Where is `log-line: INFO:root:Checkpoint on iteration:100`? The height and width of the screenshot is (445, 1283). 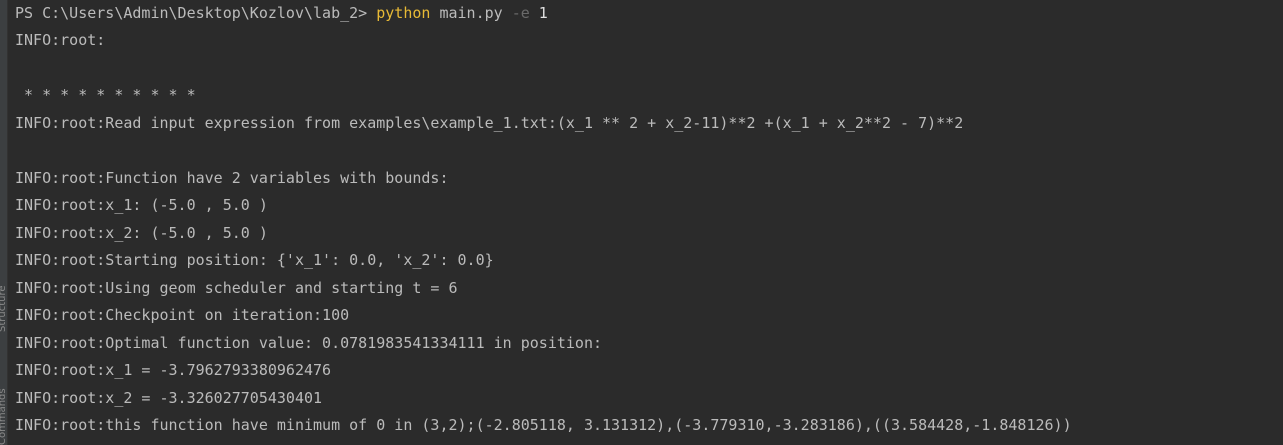 log-line: INFO:root:Checkpoint on iteration:100 is located at coordinates (182, 315).